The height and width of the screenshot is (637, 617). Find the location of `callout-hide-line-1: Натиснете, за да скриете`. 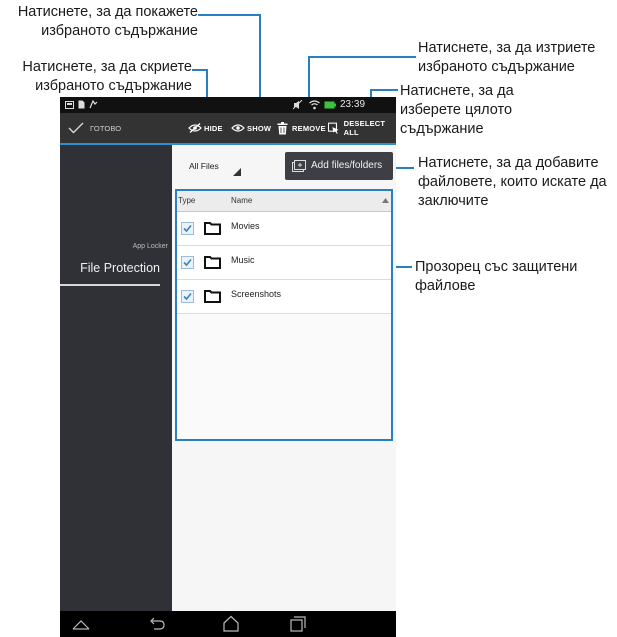

callout-hide-line-1: Натиснете, за да скриете is located at coordinates (107, 67).